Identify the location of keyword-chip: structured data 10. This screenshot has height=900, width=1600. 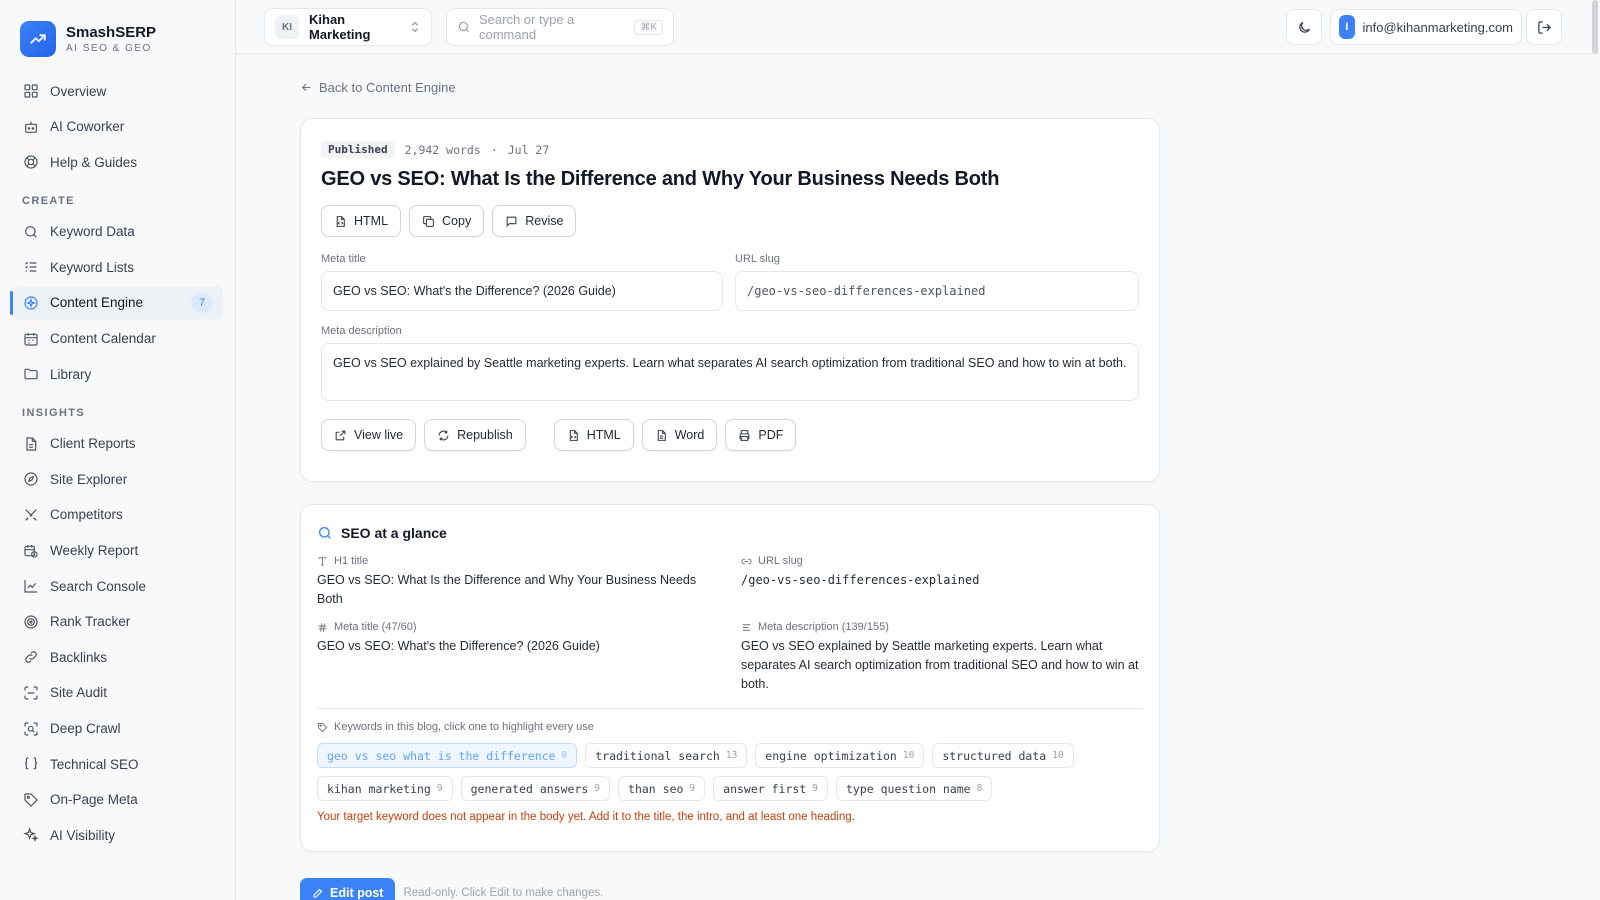
(1003, 755).